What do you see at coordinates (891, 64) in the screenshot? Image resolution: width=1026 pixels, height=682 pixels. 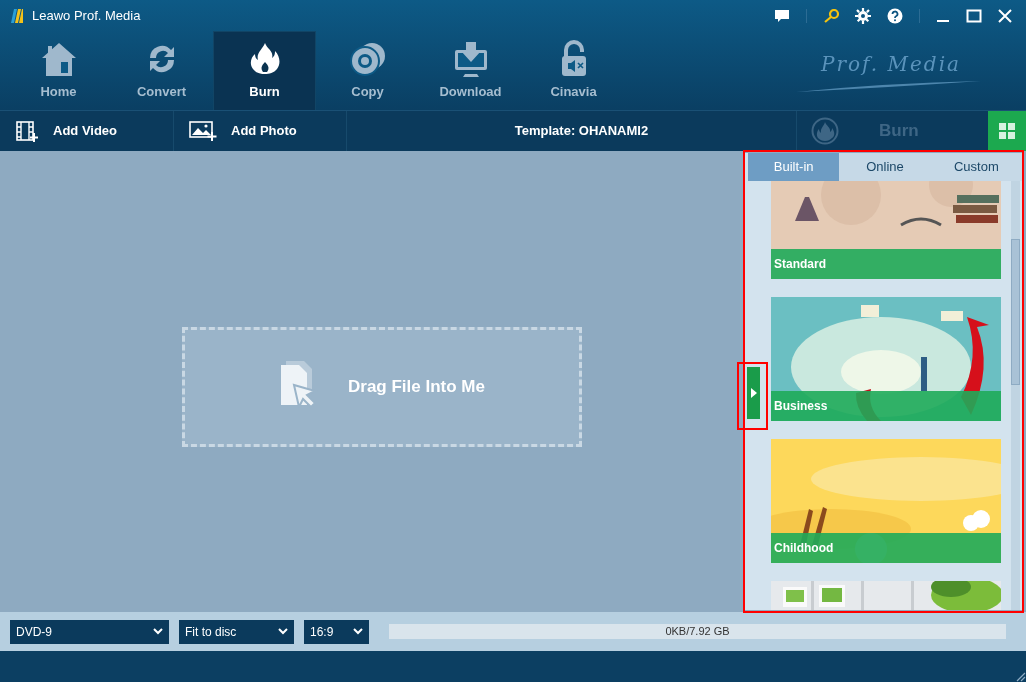 I see `brand-script: Prof. Media` at bounding box center [891, 64].